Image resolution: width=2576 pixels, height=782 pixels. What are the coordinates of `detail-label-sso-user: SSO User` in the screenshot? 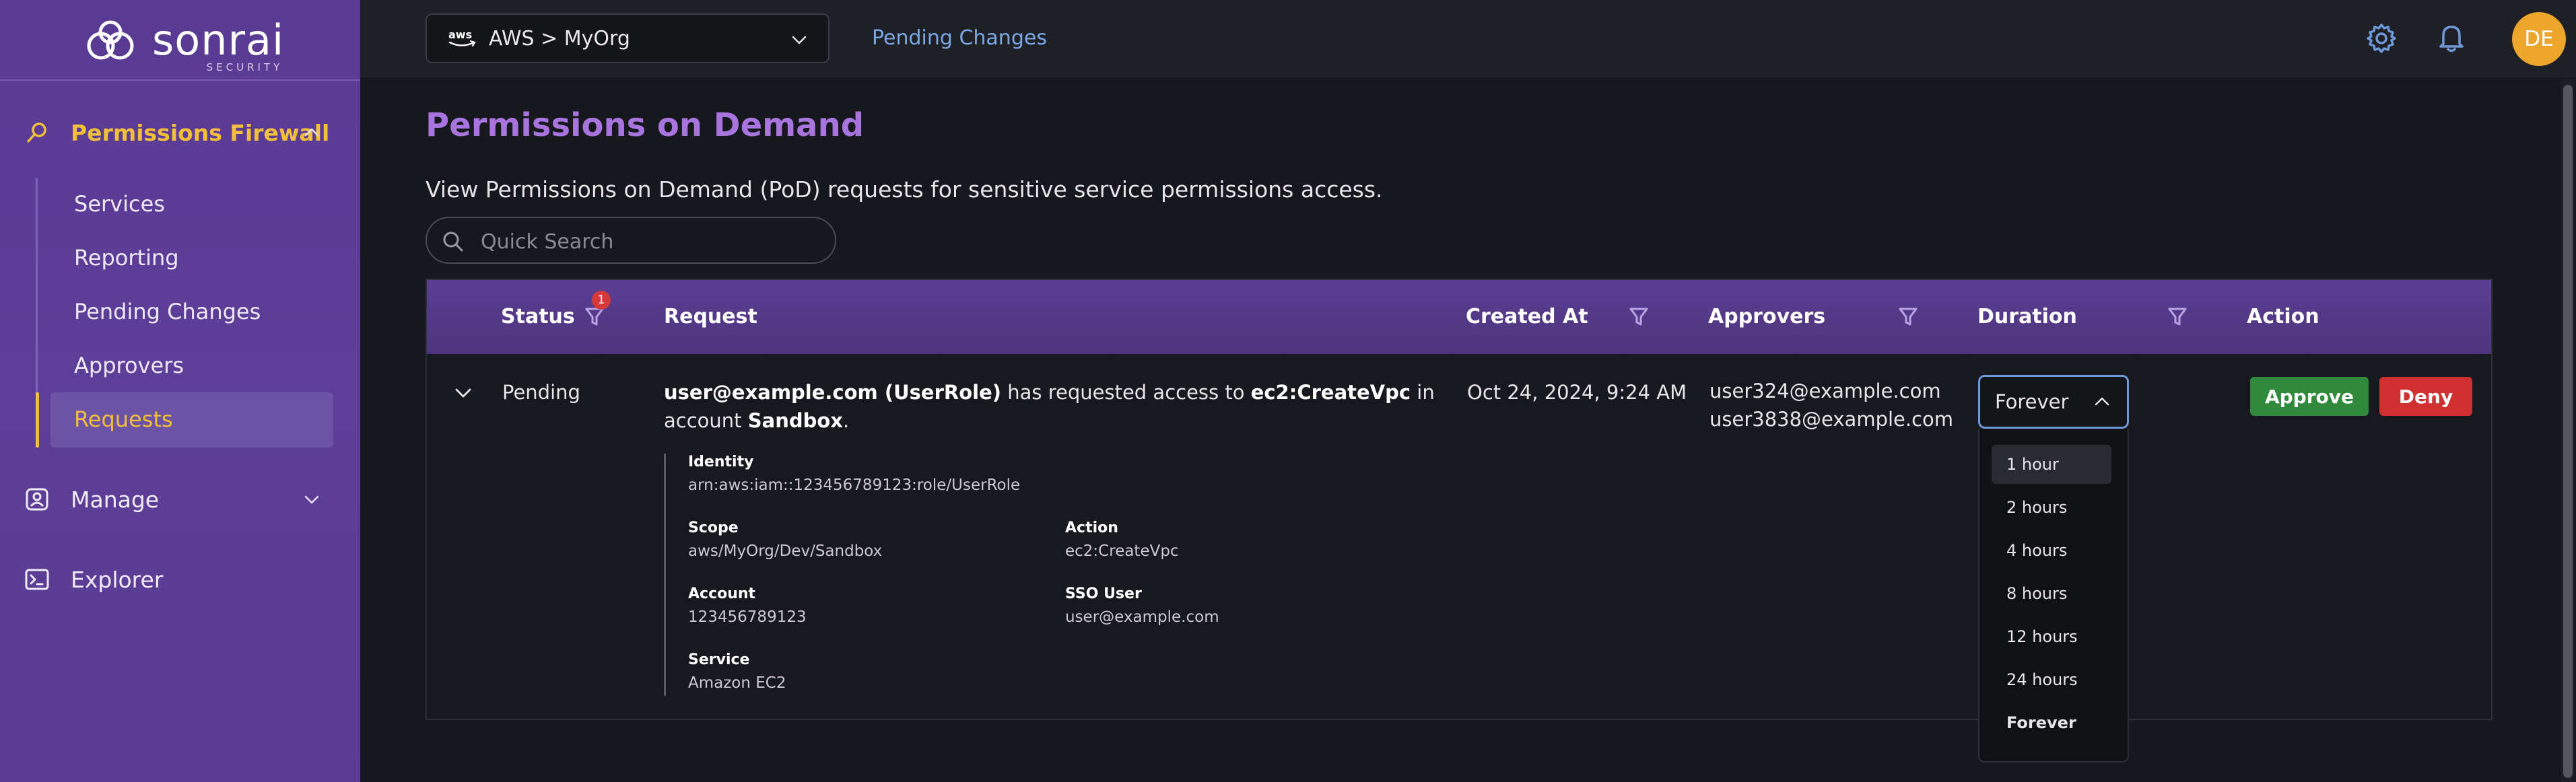 It's located at (1103, 593).